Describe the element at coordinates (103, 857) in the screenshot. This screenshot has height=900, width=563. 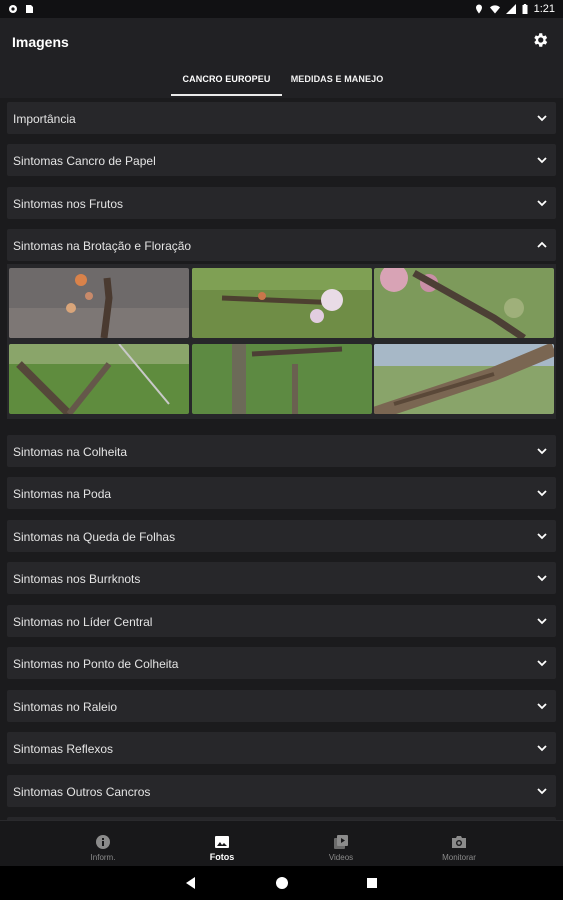
I see `nav-label: Inform.` at that location.